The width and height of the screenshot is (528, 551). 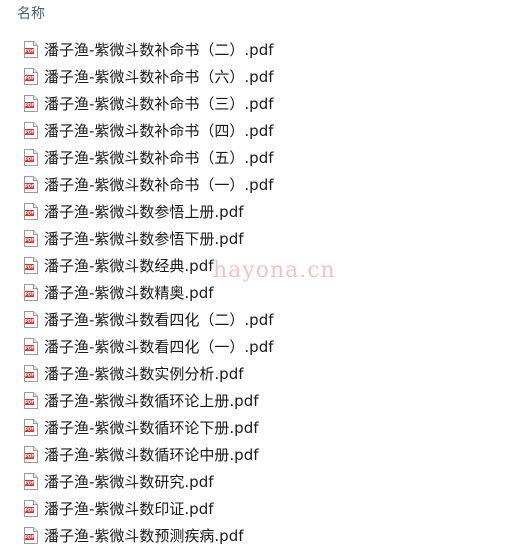 What do you see at coordinates (159, 103) in the screenshot?
I see `file-name: 潘子渔-紫微斗数补命书（三）.pdf` at bounding box center [159, 103].